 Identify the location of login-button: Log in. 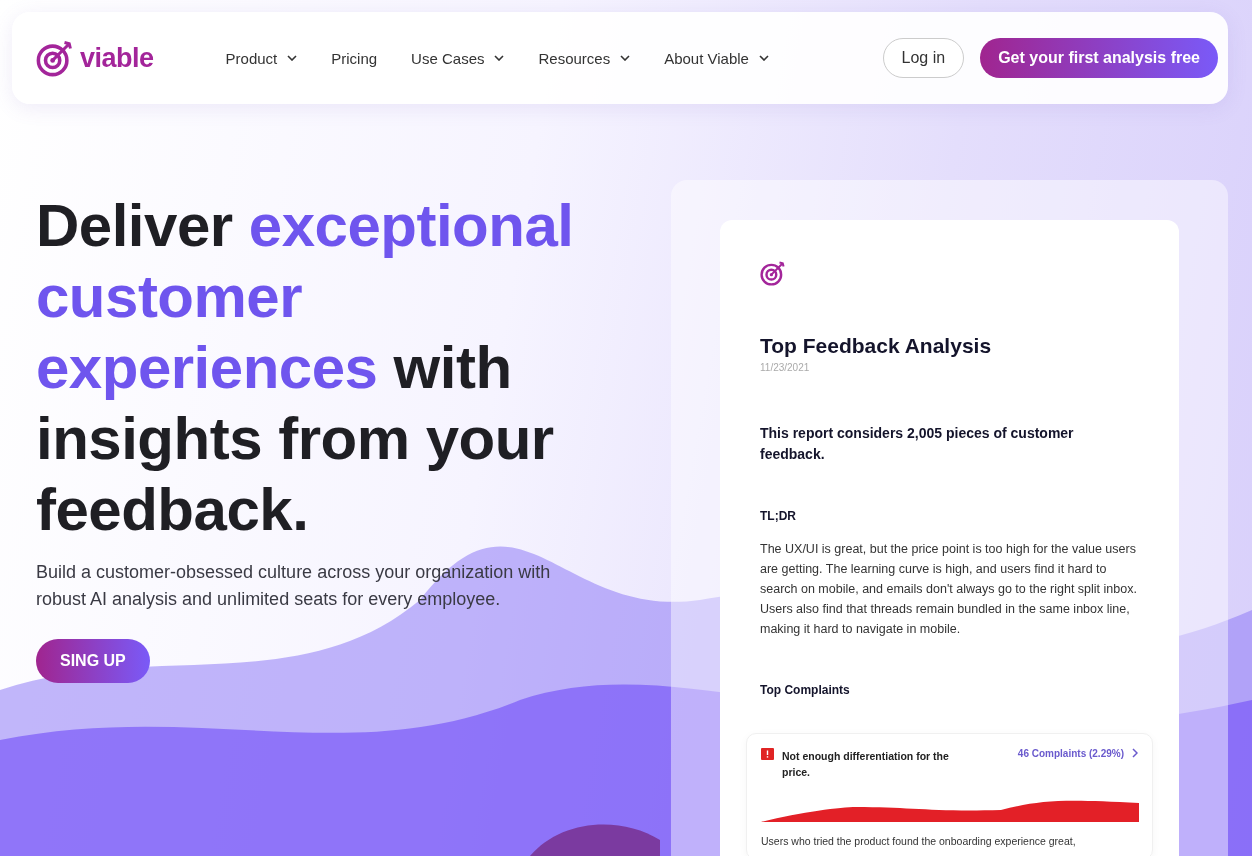
(923, 58).